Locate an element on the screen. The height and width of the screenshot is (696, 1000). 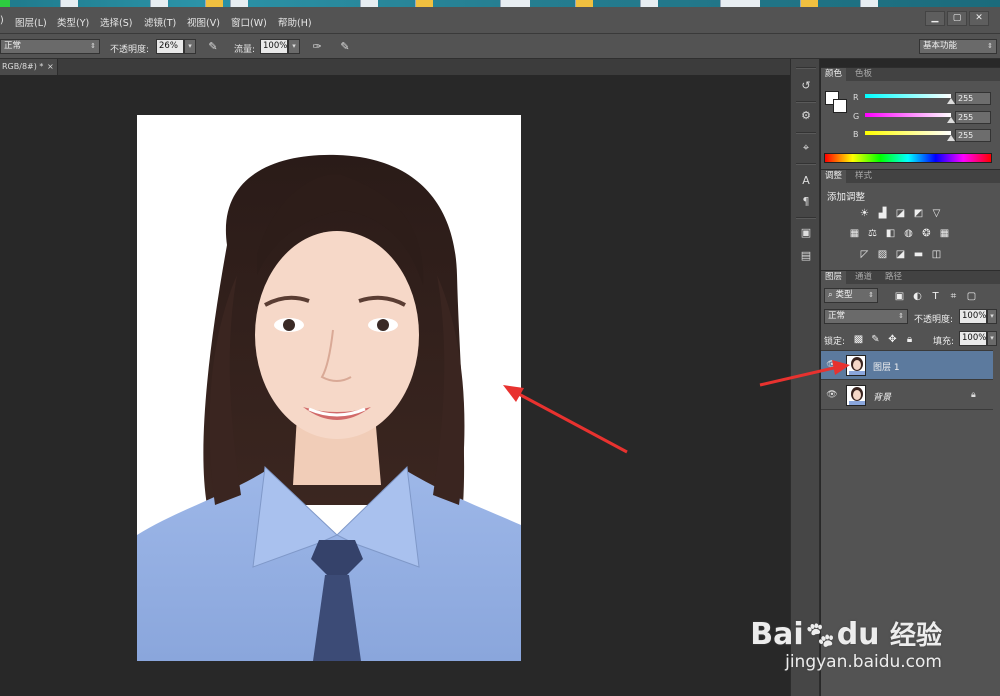
fill-dropdown: ▾ is located at coordinates (992, 338).